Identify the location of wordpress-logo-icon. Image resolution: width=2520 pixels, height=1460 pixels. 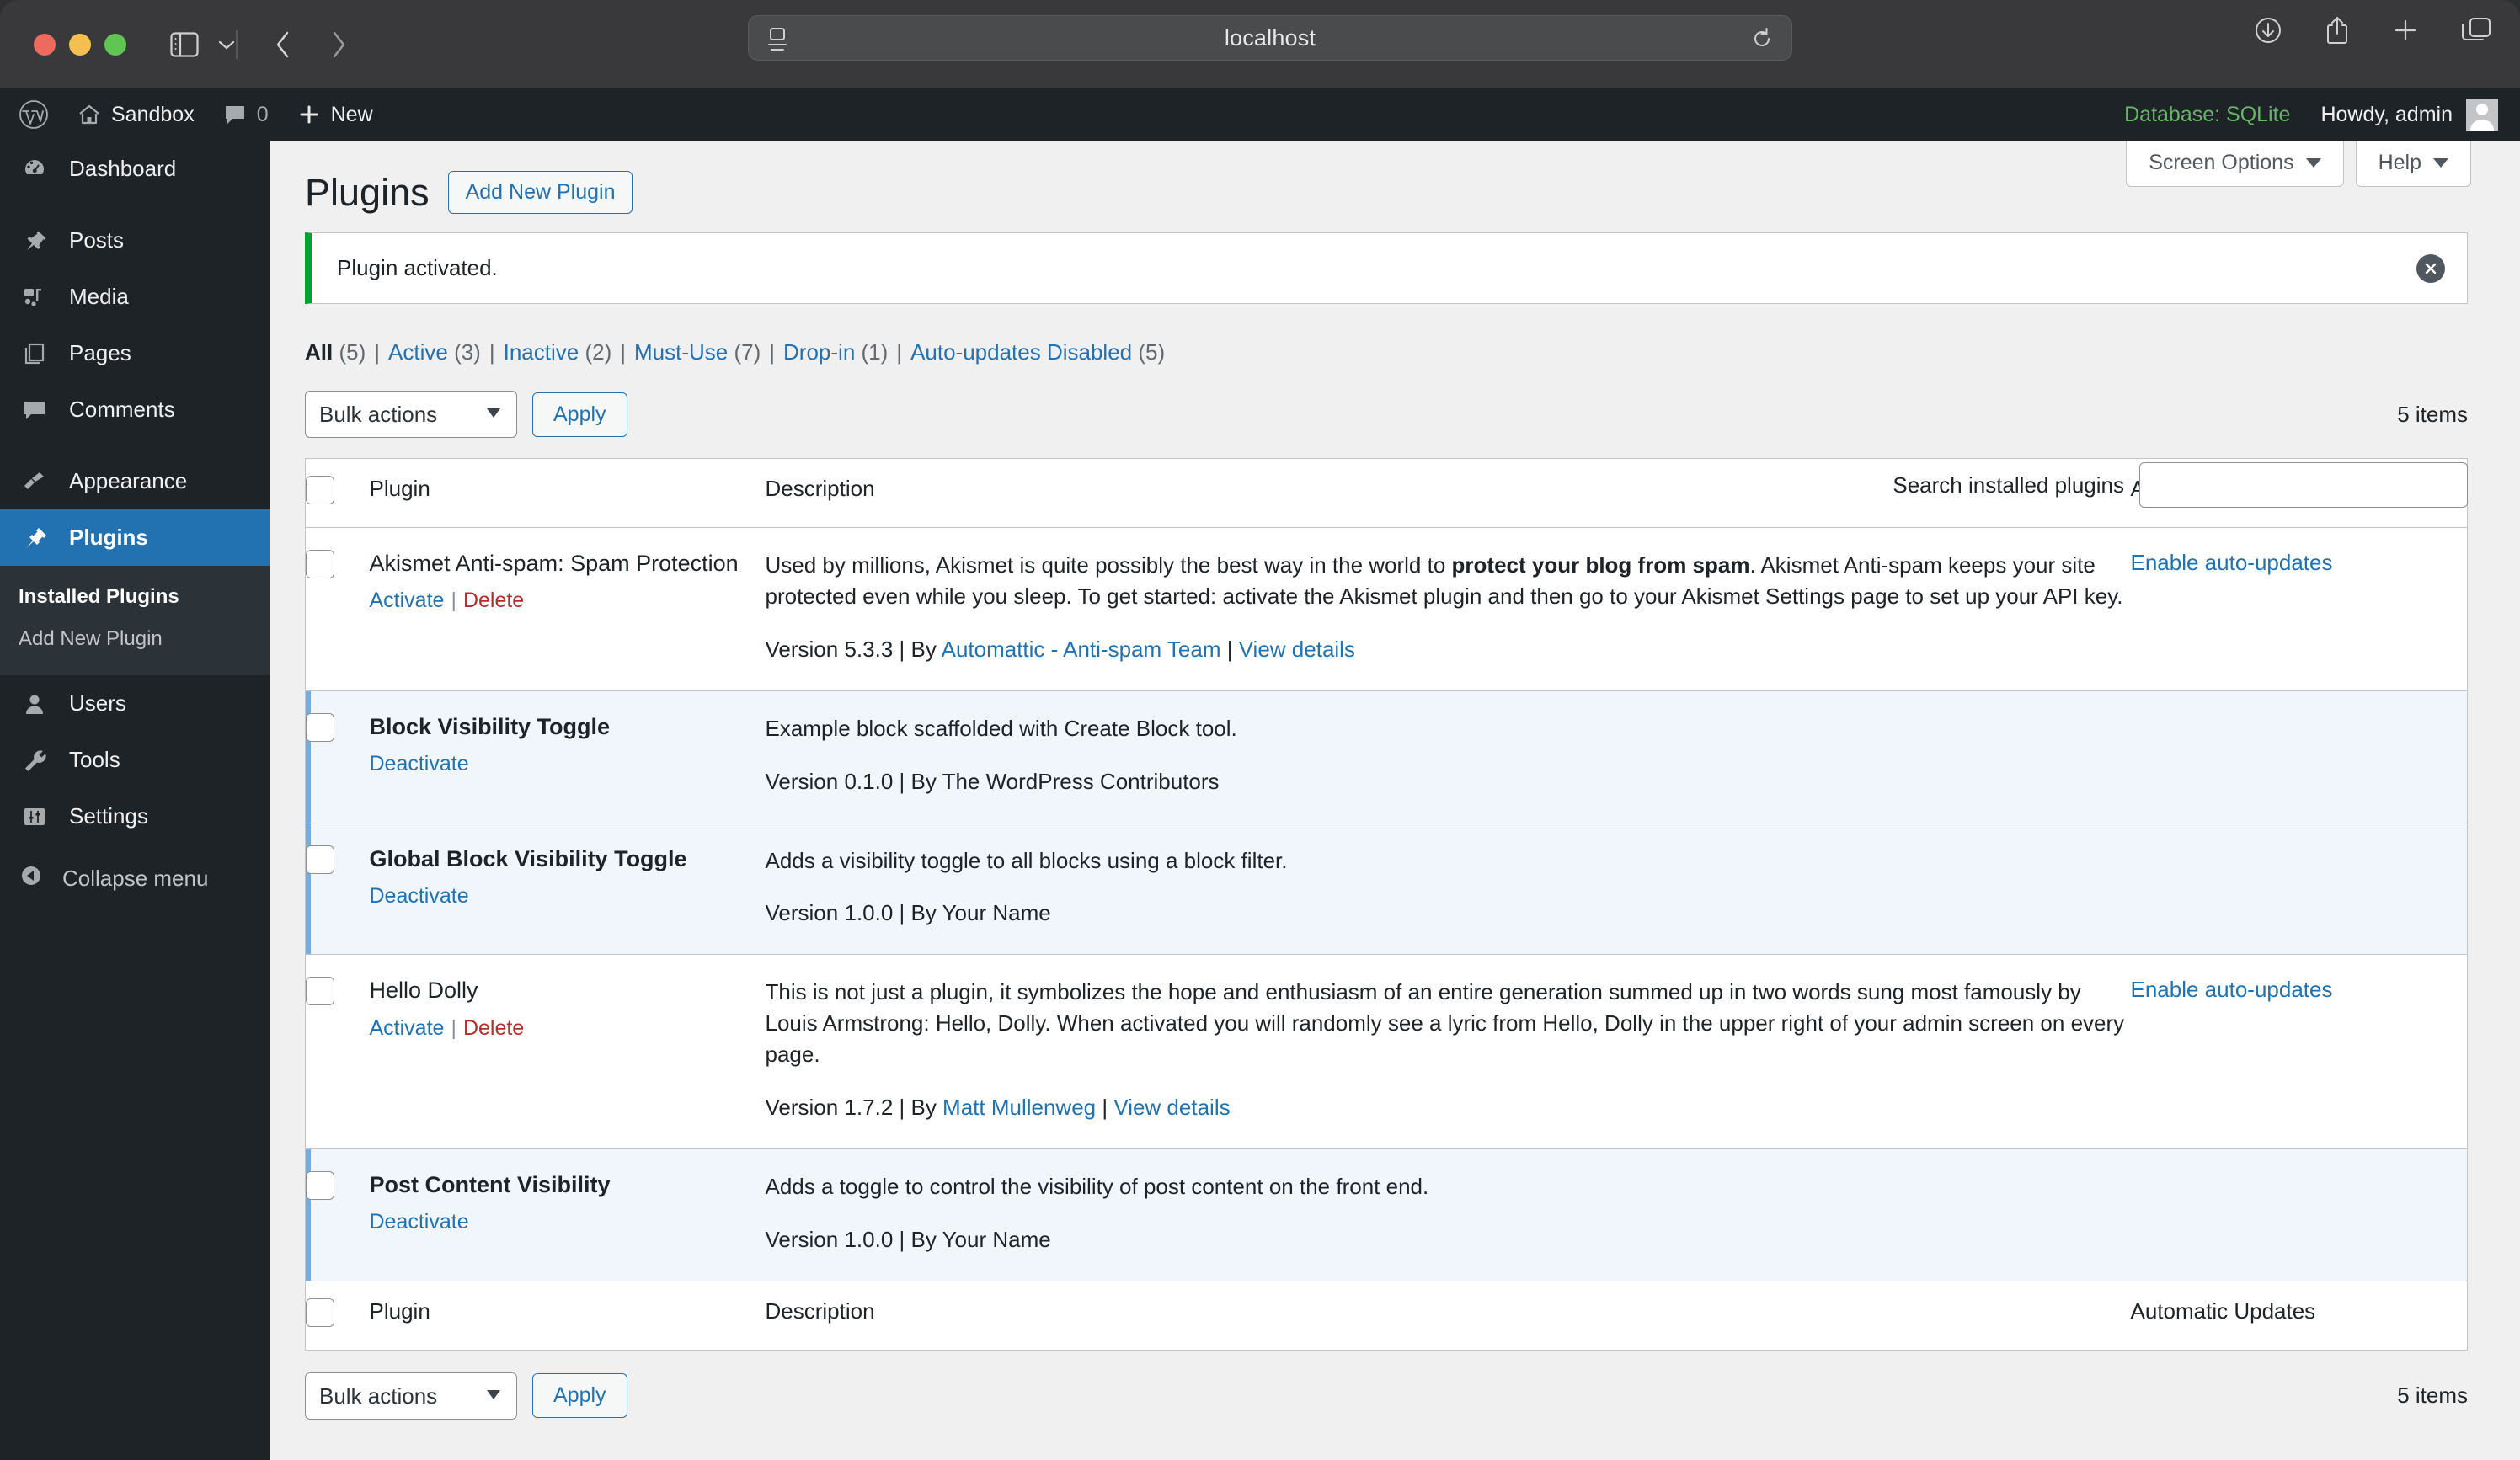
(34, 114).